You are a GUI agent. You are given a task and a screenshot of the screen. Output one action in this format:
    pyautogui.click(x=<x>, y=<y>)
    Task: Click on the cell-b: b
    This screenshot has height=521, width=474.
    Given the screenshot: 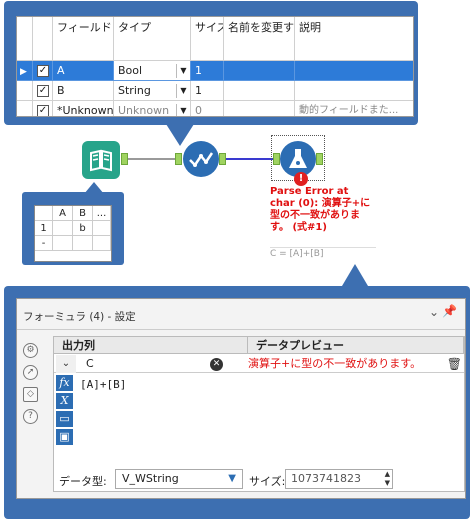 What is the action you would take?
    pyautogui.click(x=83, y=228)
    